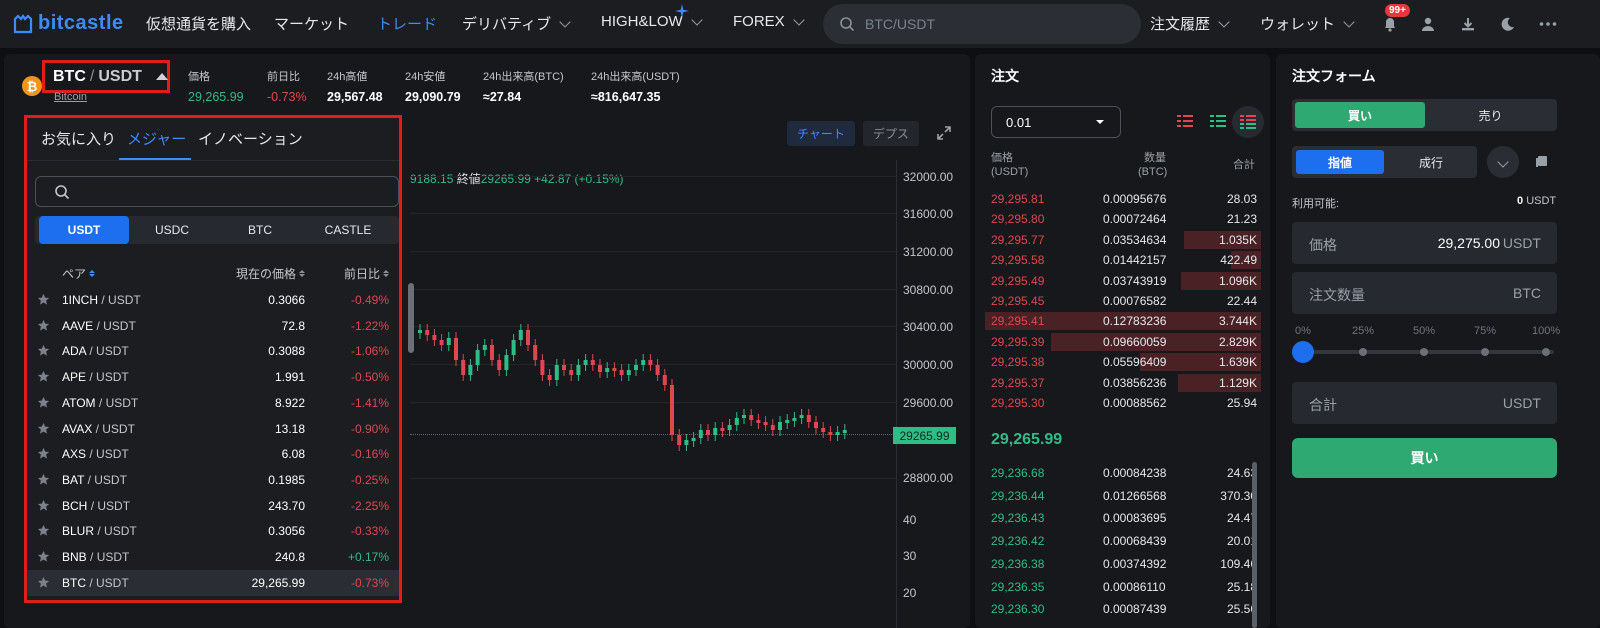 Image resolution: width=1600 pixels, height=628 pixels. What do you see at coordinates (1503, 162) in the screenshot?
I see `order-type-more-button` at bounding box center [1503, 162].